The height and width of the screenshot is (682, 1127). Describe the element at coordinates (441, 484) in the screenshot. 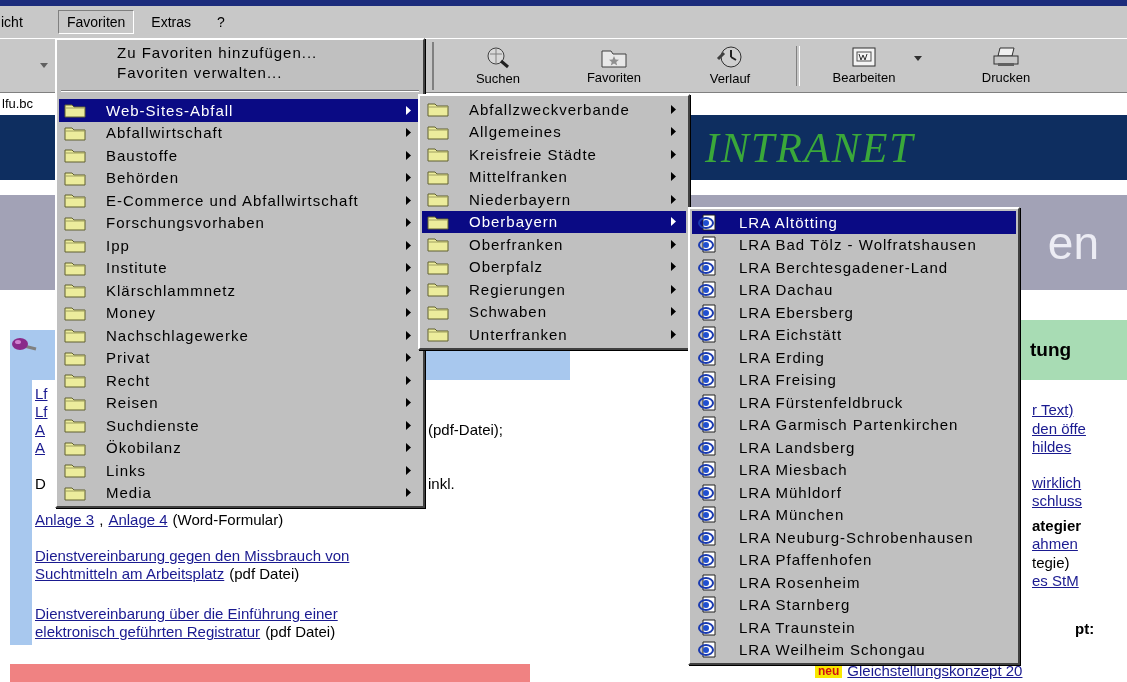

I see `text-label: inkl.` at that location.